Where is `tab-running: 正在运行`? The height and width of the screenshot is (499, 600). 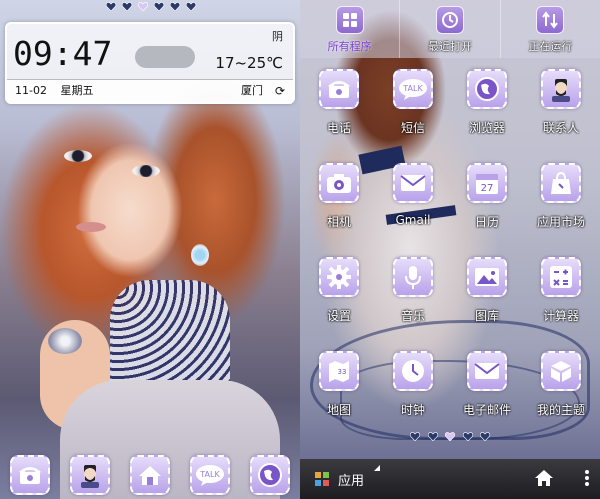 tab-running: 正在运行 is located at coordinates (550, 29).